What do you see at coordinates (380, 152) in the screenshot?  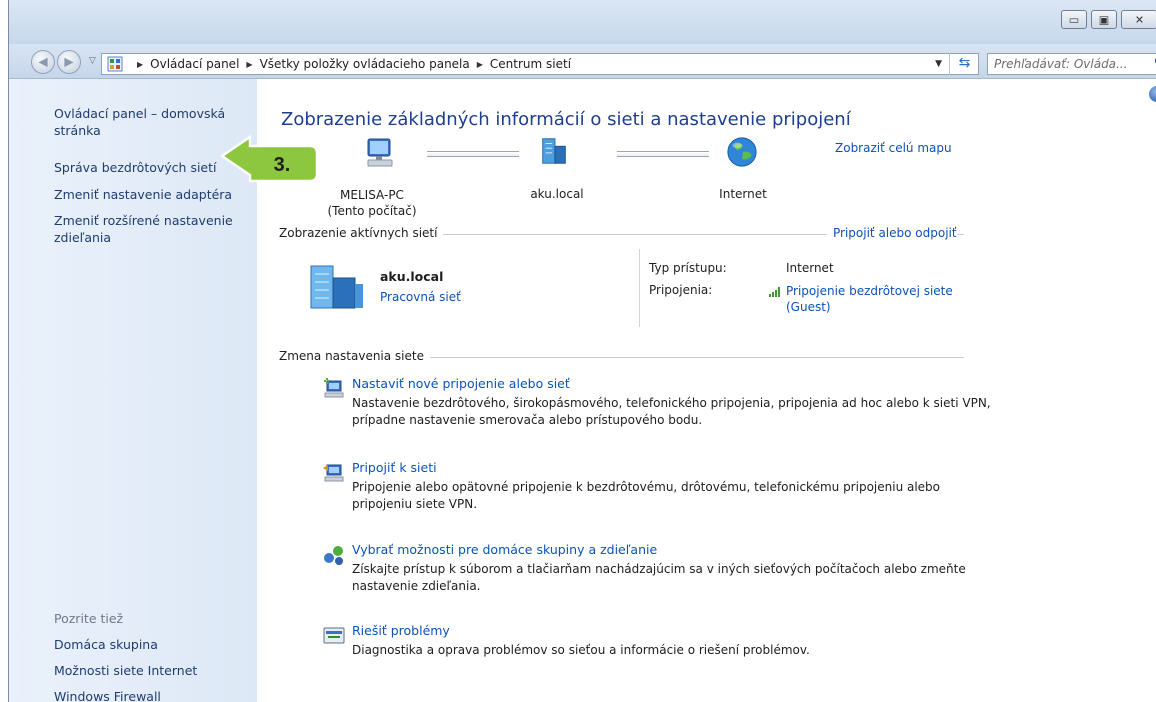 I see `computer-icon` at bounding box center [380, 152].